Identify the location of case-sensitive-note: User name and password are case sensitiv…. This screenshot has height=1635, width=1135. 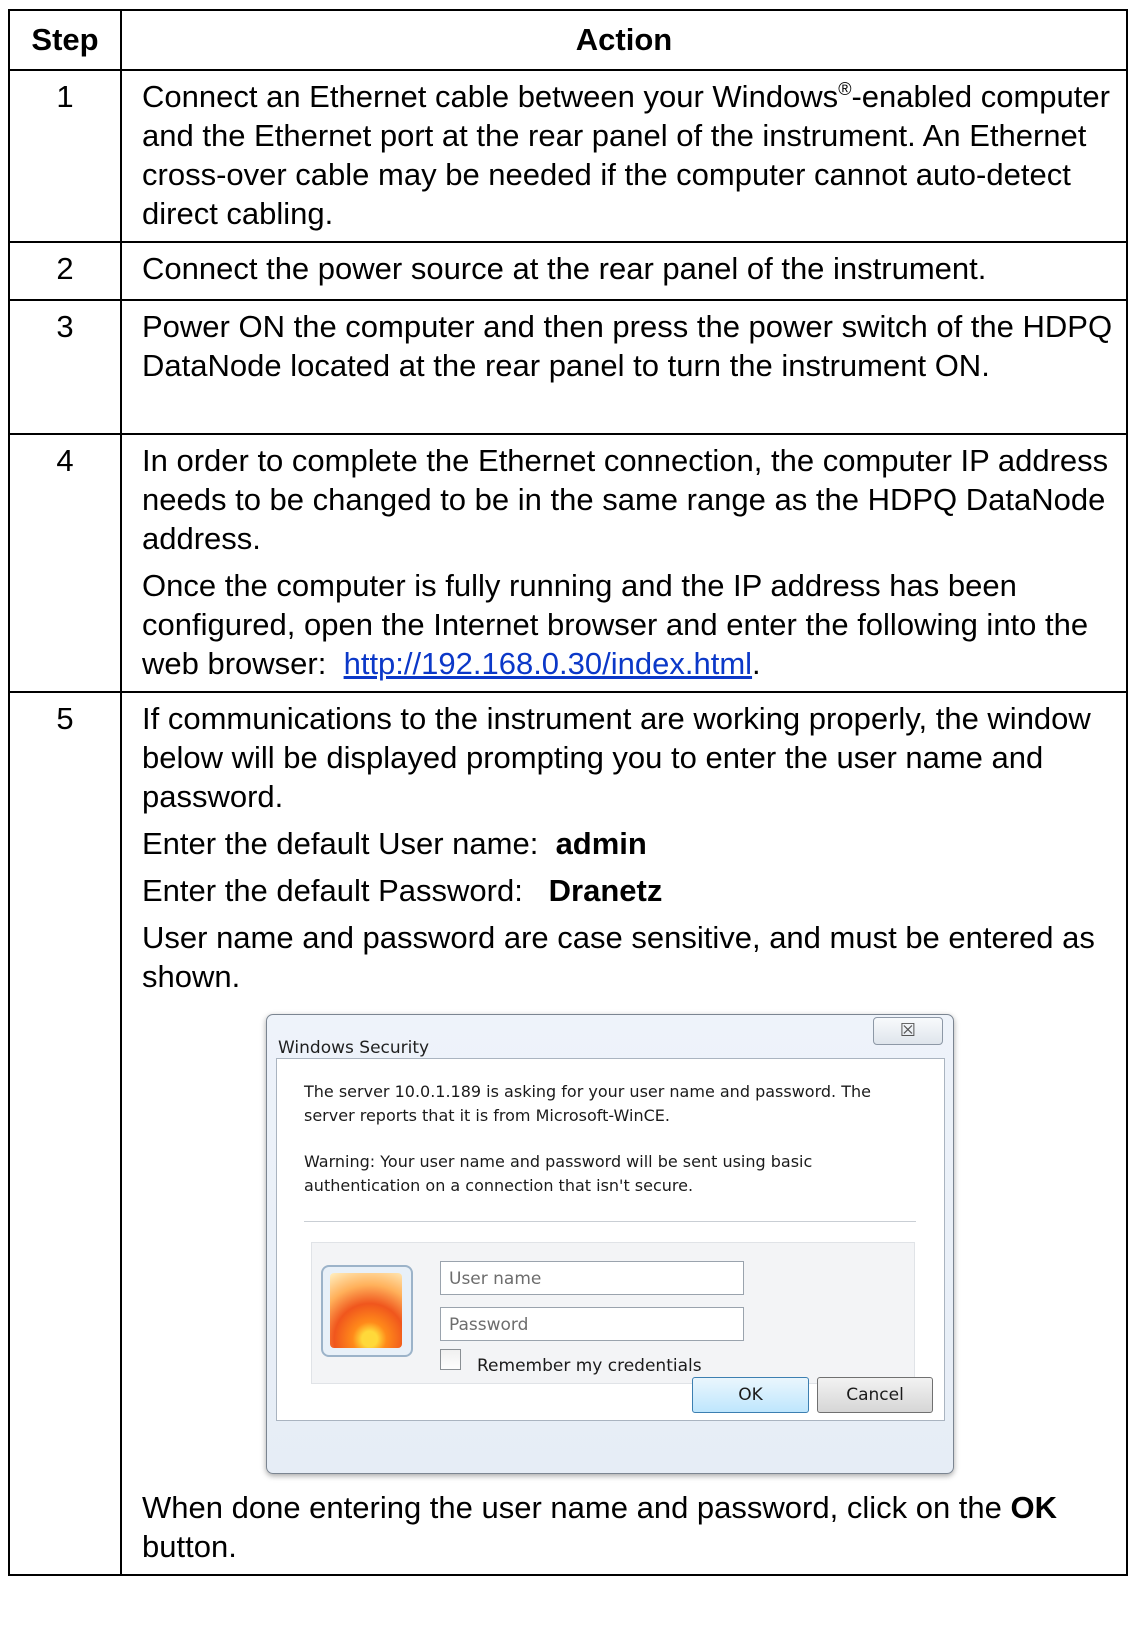
(618, 957).